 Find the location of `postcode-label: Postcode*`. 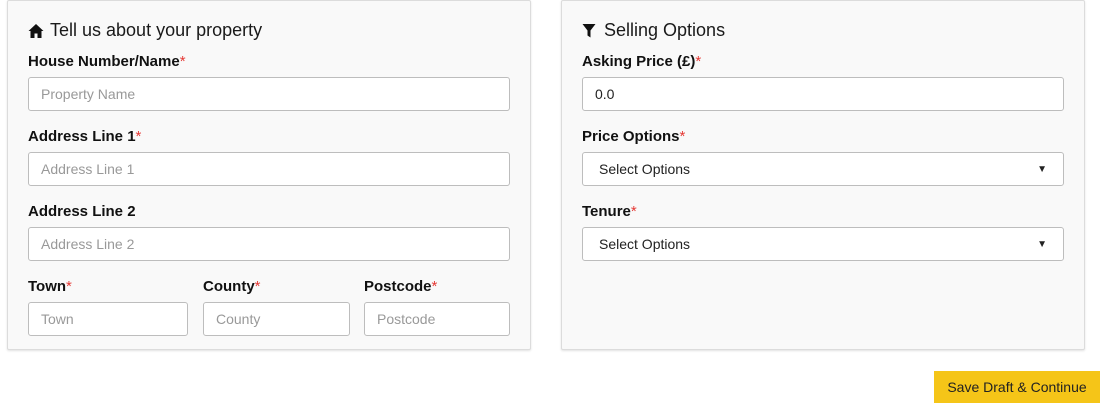

postcode-label: Postcode* is located at coordinates (401, 286).